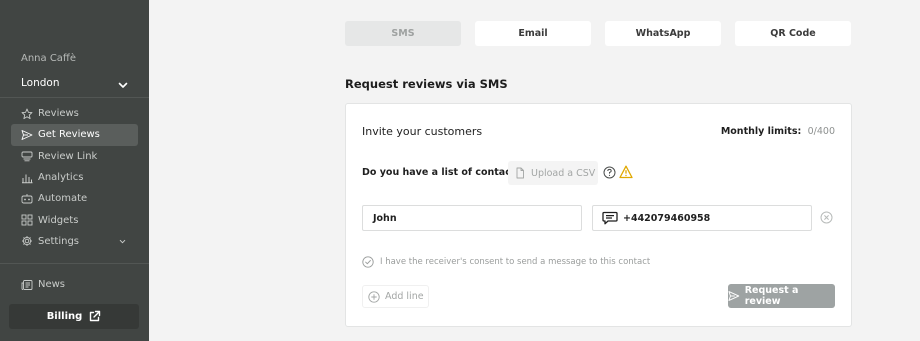 This screenshot has width=920, height=341. I want to click on company-name: Anna Caffè, so click(48, 58).